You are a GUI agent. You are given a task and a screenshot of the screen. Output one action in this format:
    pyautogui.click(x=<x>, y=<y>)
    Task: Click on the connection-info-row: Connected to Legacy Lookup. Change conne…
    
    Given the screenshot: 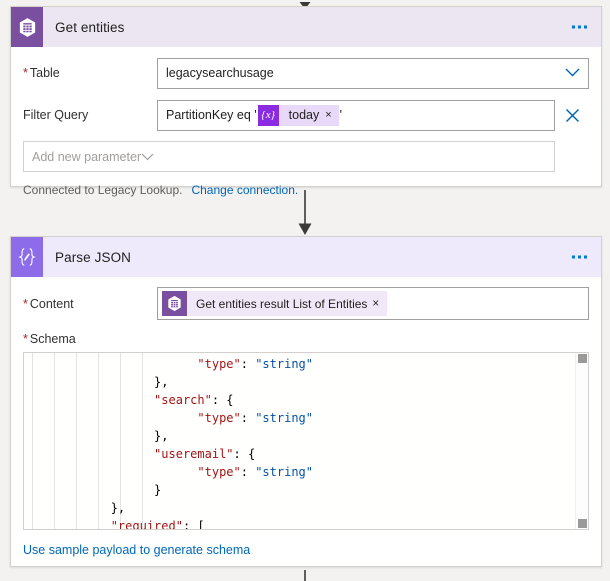 What is the action you would take?
    pyautogui.click(x=306, y=190)
    